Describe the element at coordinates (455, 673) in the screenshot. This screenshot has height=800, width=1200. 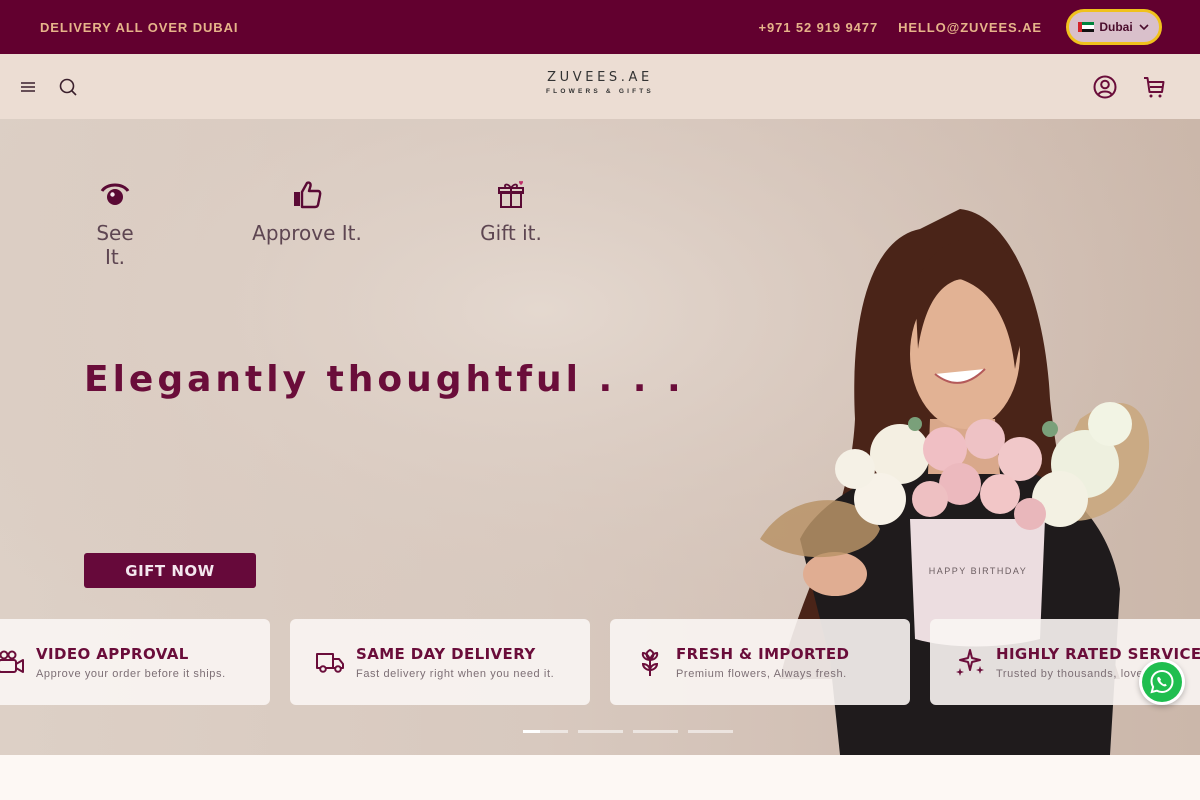
I see `feature-subtitle: Fast delivery right when you need it.` at that location.